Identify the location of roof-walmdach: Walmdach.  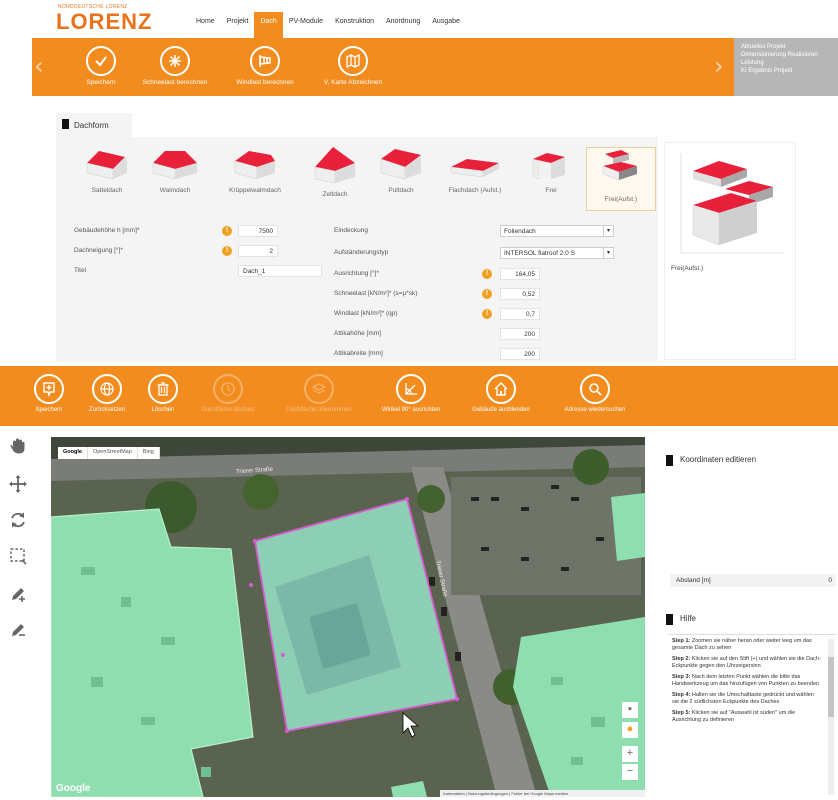
(175, 169).